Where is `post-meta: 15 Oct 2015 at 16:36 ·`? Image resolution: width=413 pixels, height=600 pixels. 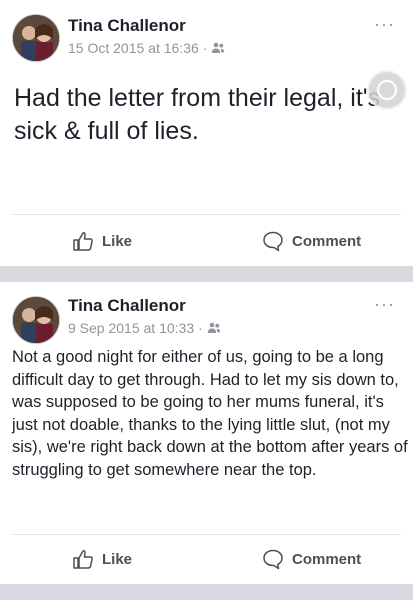
post-meta: 15 Oct 2015 at 16:36 · is located at coordinates (146, 48).